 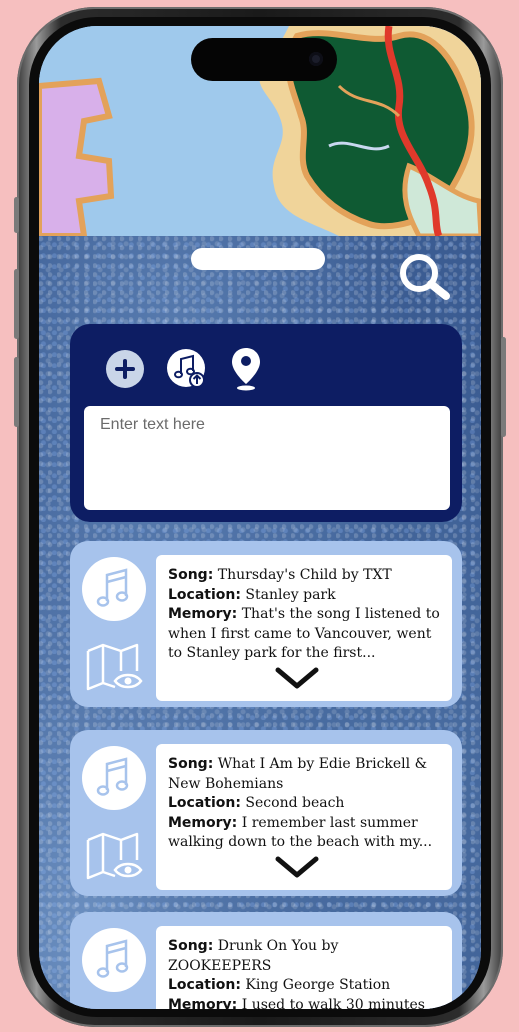 What do you see at coordinates (16, 304) in the screenshot?
I see `volume-up-button` at bounding box center [16, 304].